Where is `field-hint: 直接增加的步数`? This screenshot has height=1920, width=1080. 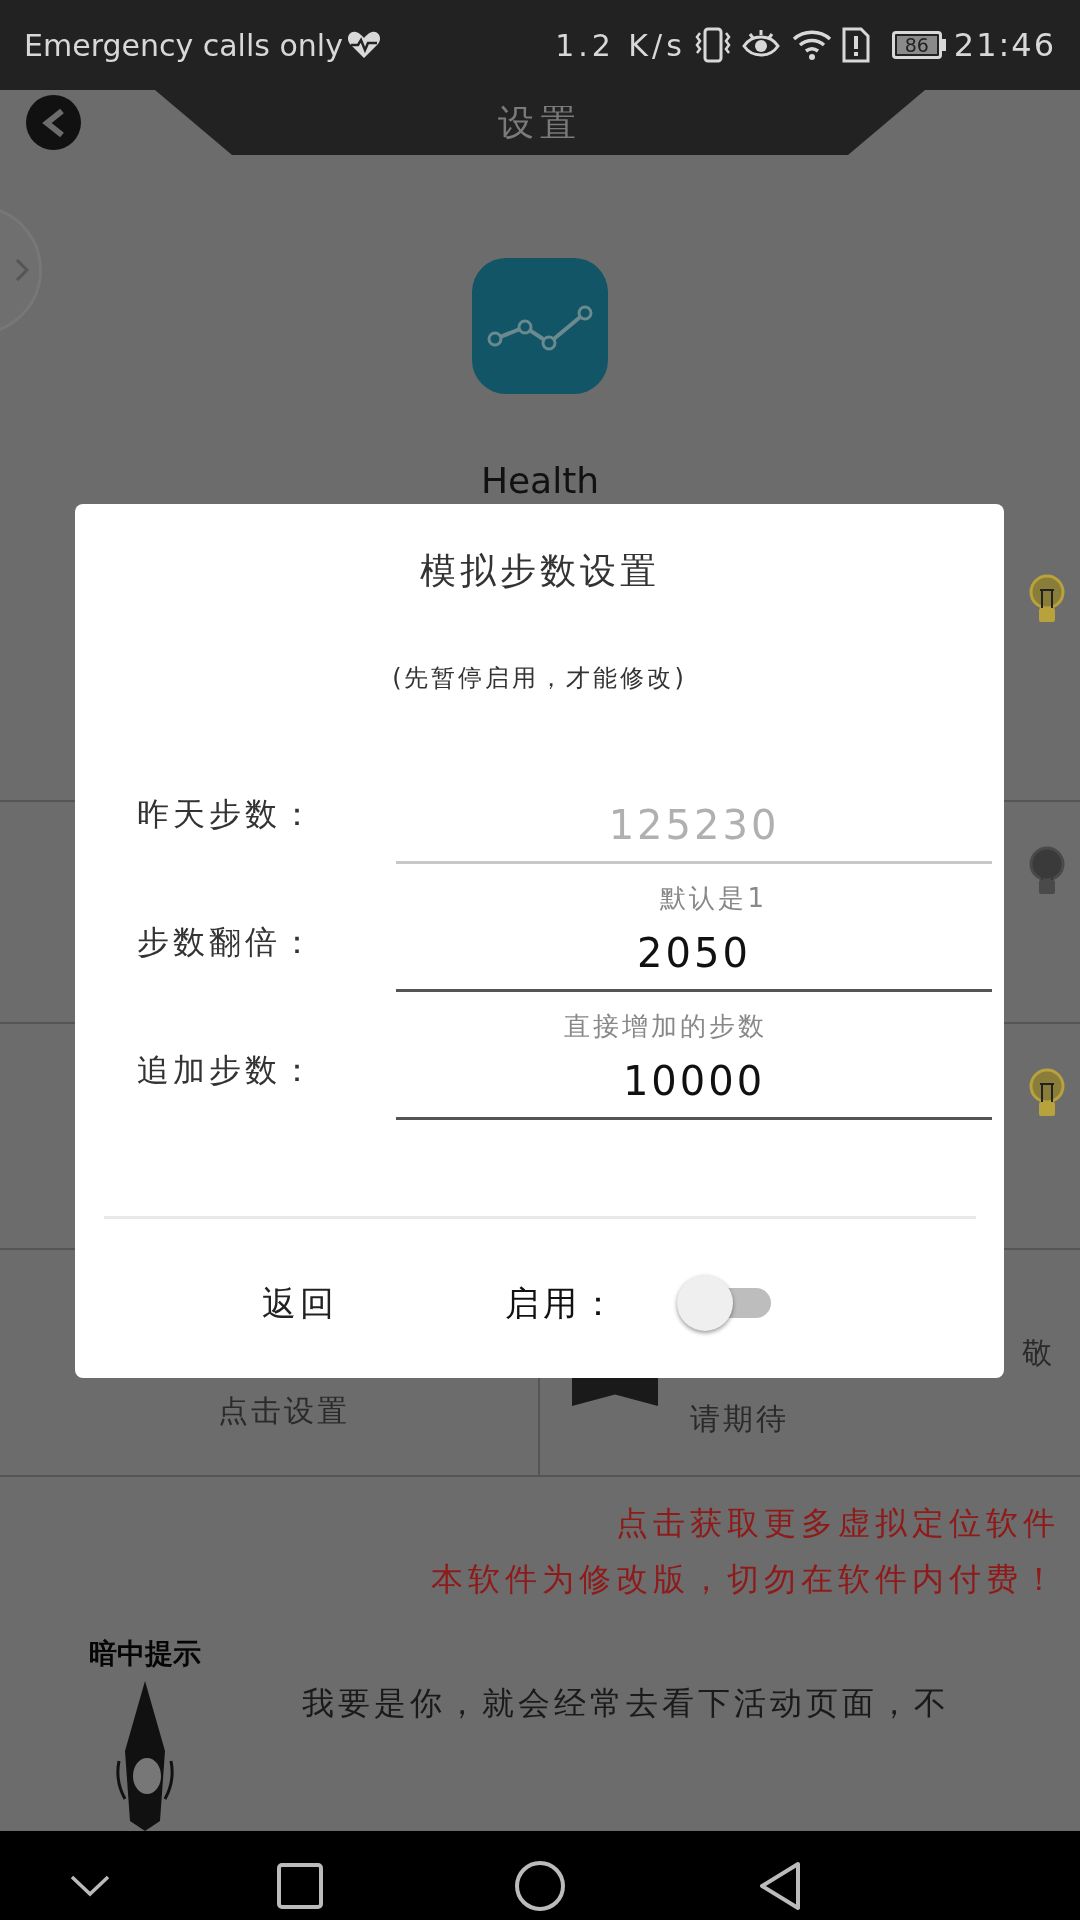
field-hint: 直接增加的步数 is located at coordinates (665, 1026).